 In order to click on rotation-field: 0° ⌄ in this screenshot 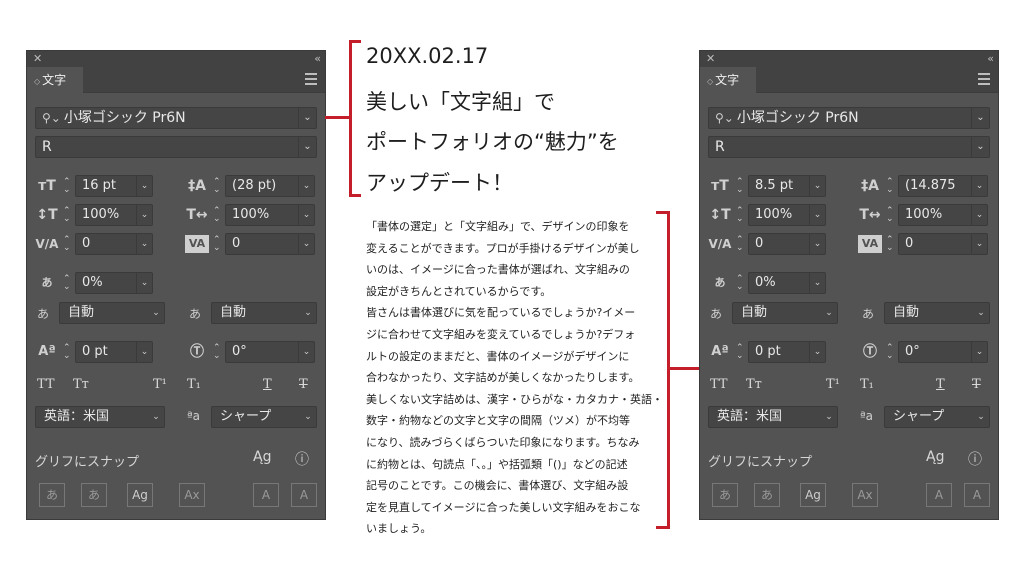, I will do `click(943, 352)`.